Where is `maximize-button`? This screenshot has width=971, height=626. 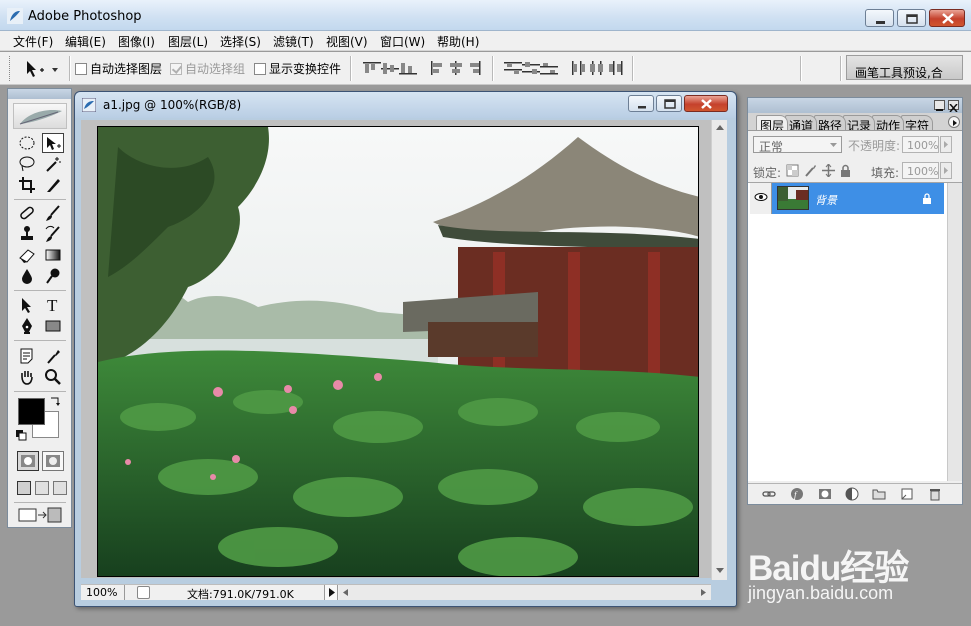 maximize-button is located at coordinates (911, 18).